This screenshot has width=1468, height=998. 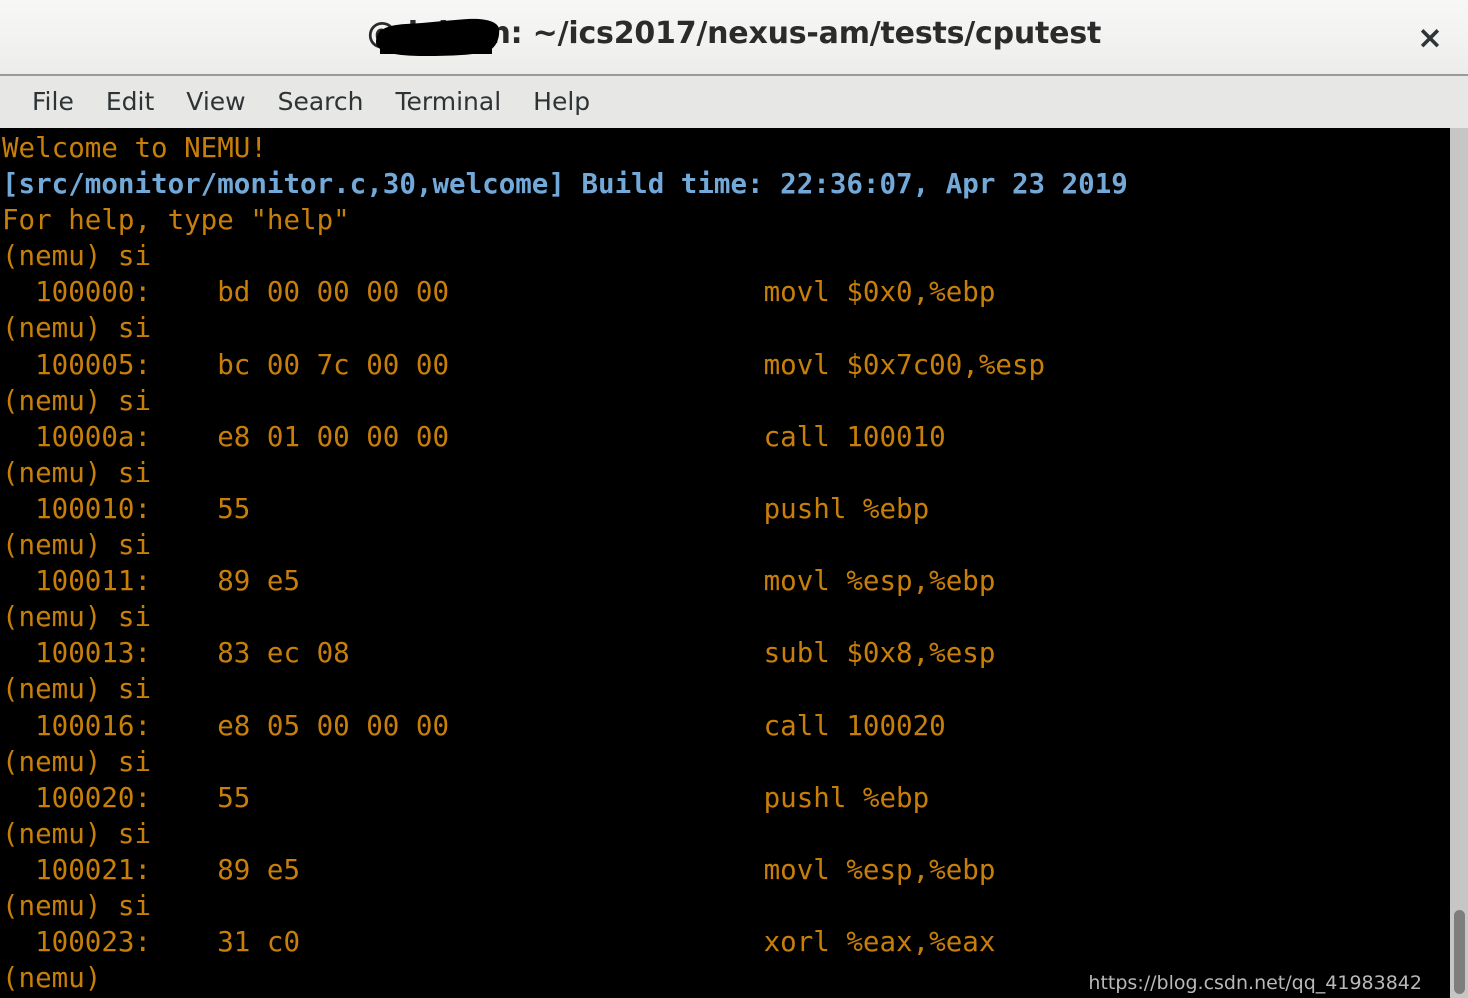 I want to click on menu-bar: File Edit View Search Terminal Help, so click(x=734, y=102).